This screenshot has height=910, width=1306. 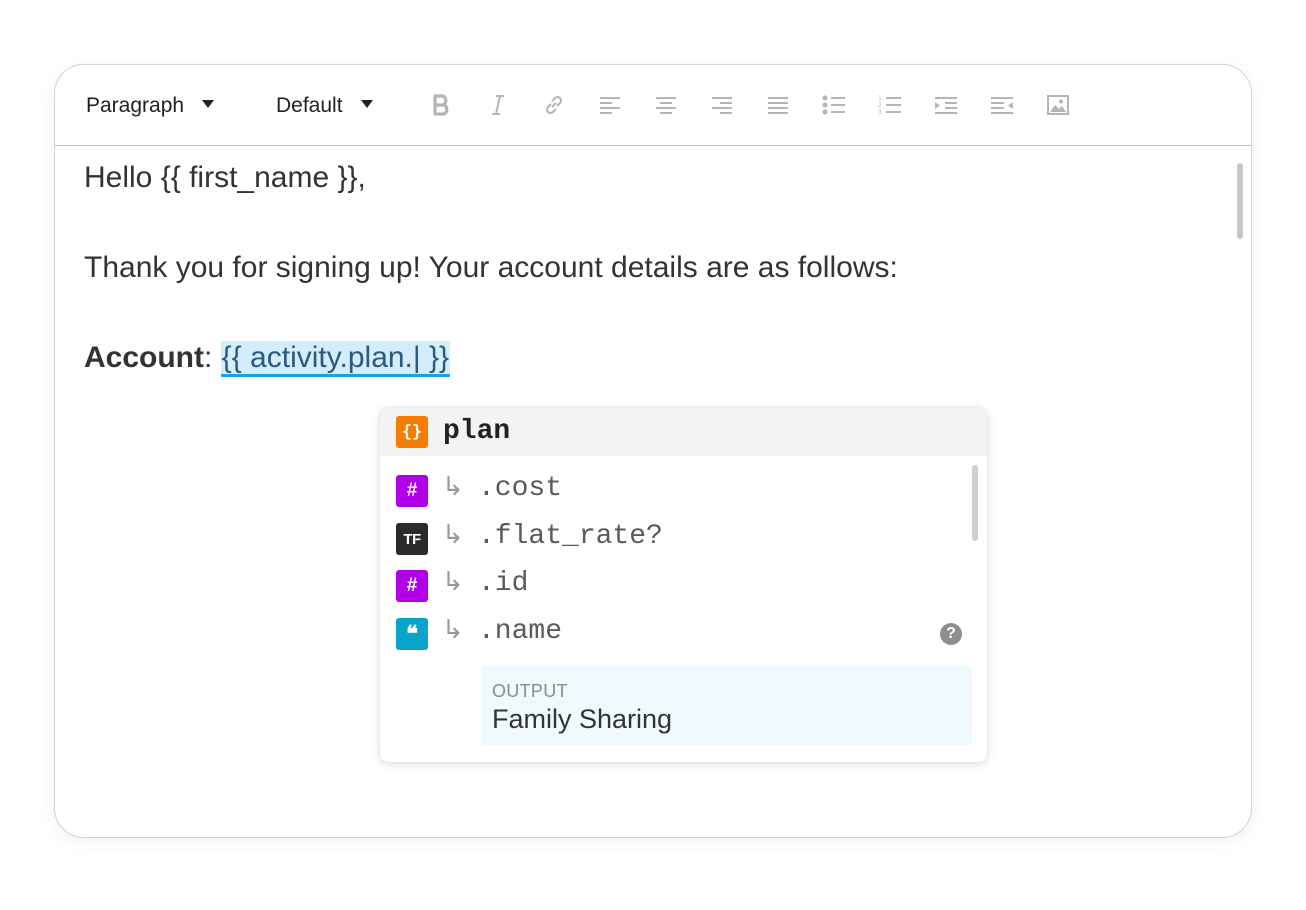 I want to click on align-center-button, so click(x=666, y=105).